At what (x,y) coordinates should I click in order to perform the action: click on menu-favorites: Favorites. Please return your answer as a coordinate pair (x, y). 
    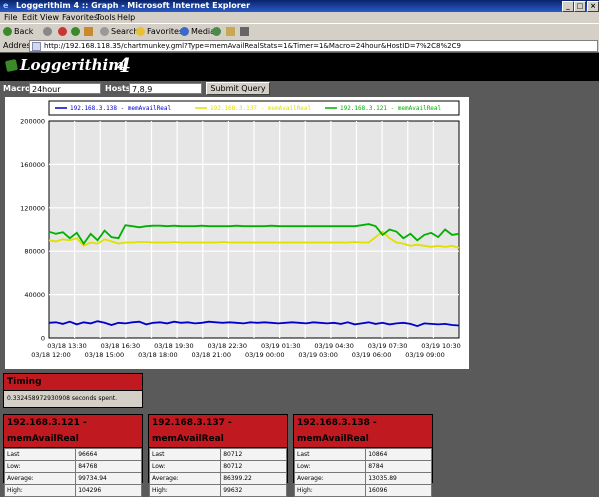
    Looking at the image, I should click on (80, 17).